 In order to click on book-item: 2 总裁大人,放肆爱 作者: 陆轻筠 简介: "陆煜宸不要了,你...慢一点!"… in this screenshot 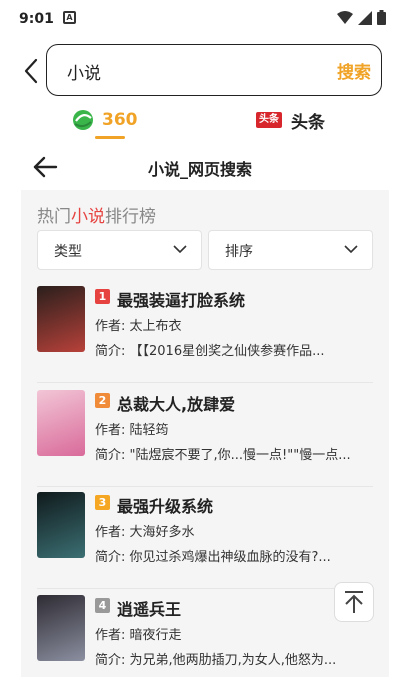, I will do `click(205, 439)`.